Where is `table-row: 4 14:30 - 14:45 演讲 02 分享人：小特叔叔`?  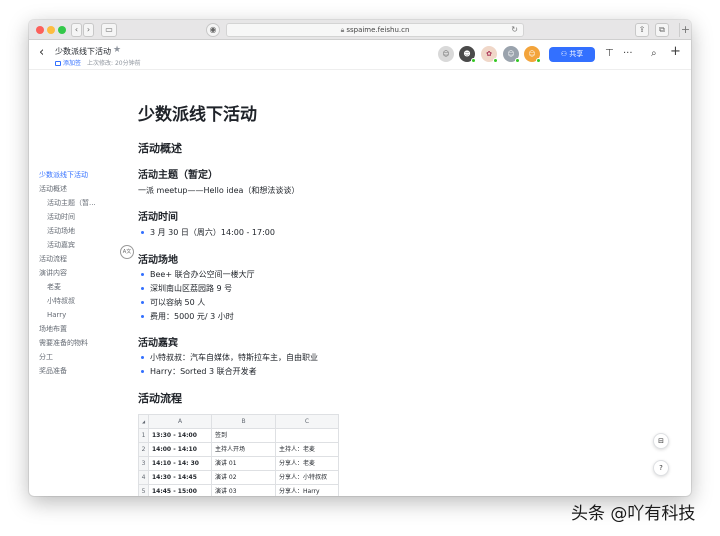
table-row: 4 14:30 - 14:45 演讲 02 分享人：小特叔叔 is located at coordinates (239, 478).